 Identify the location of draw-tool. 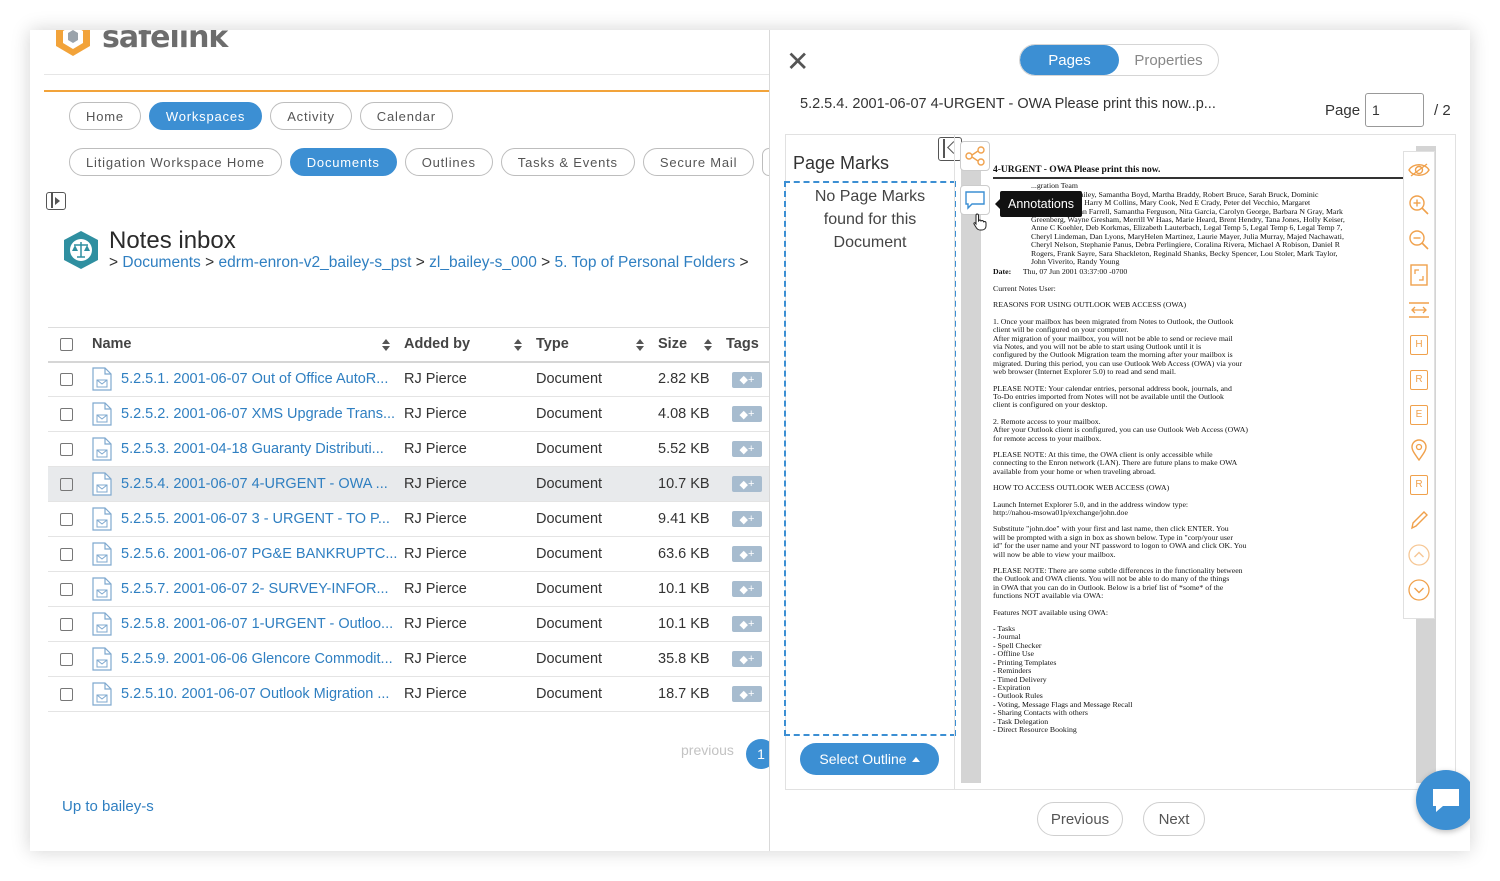
(1419, 519).